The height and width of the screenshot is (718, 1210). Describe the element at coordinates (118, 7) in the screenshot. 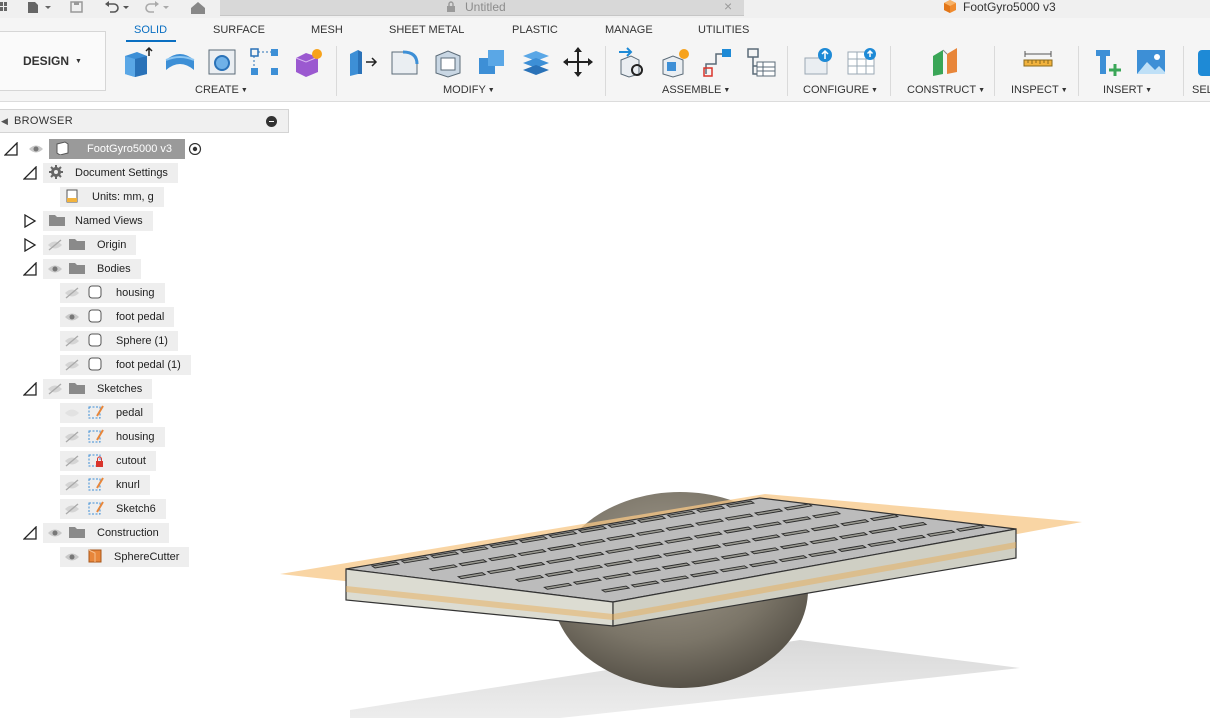

I see `undo-icon` at that location.